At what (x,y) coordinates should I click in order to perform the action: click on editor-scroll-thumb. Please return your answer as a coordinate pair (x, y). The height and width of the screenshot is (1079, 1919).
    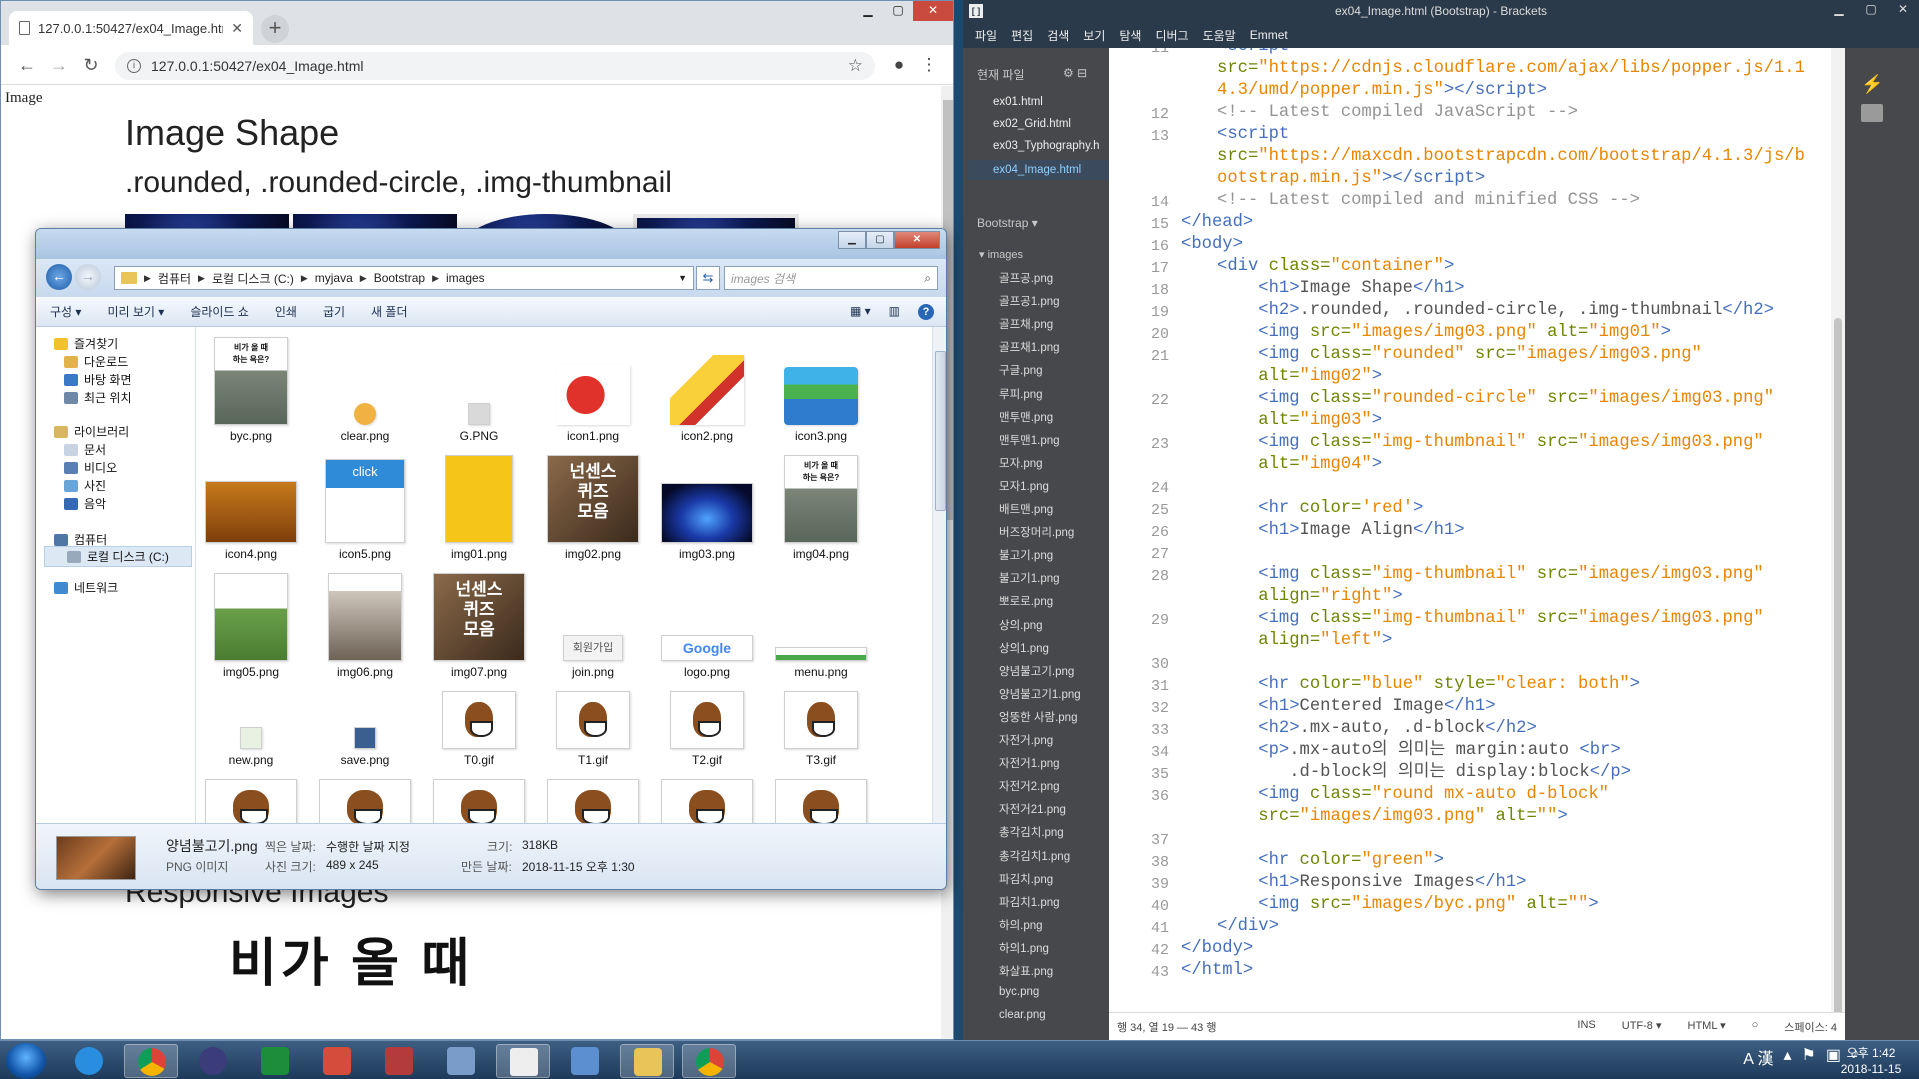
    Looking at the image, I should click on (1838, 668).